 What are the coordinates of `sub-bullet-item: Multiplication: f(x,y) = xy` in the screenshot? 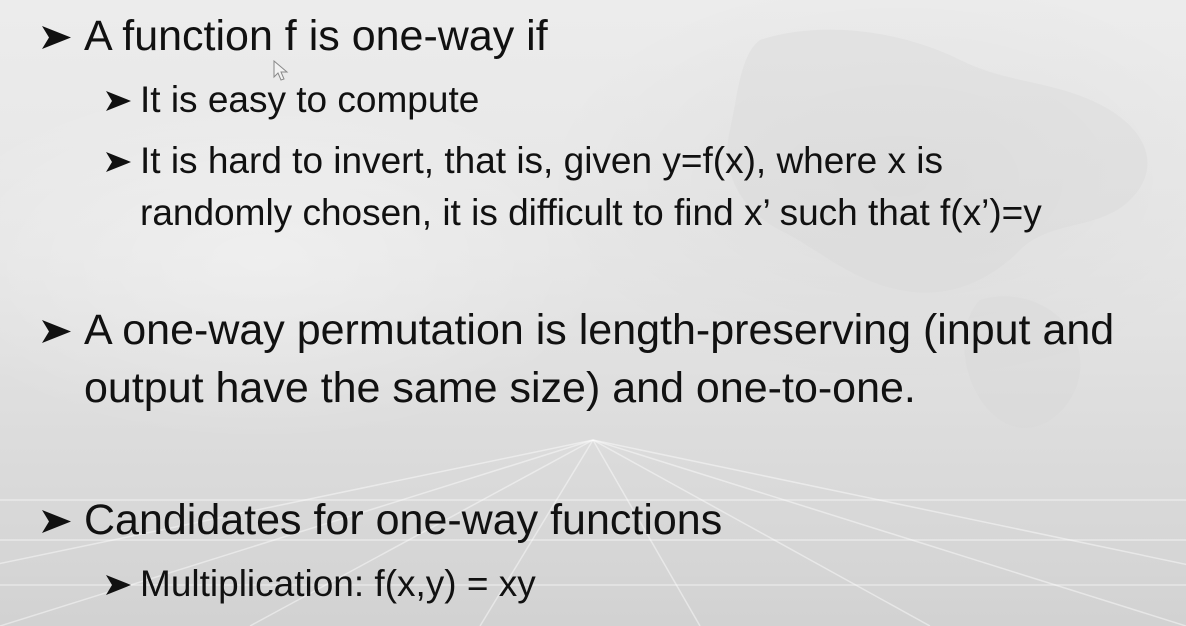 It's located at (603, 584).